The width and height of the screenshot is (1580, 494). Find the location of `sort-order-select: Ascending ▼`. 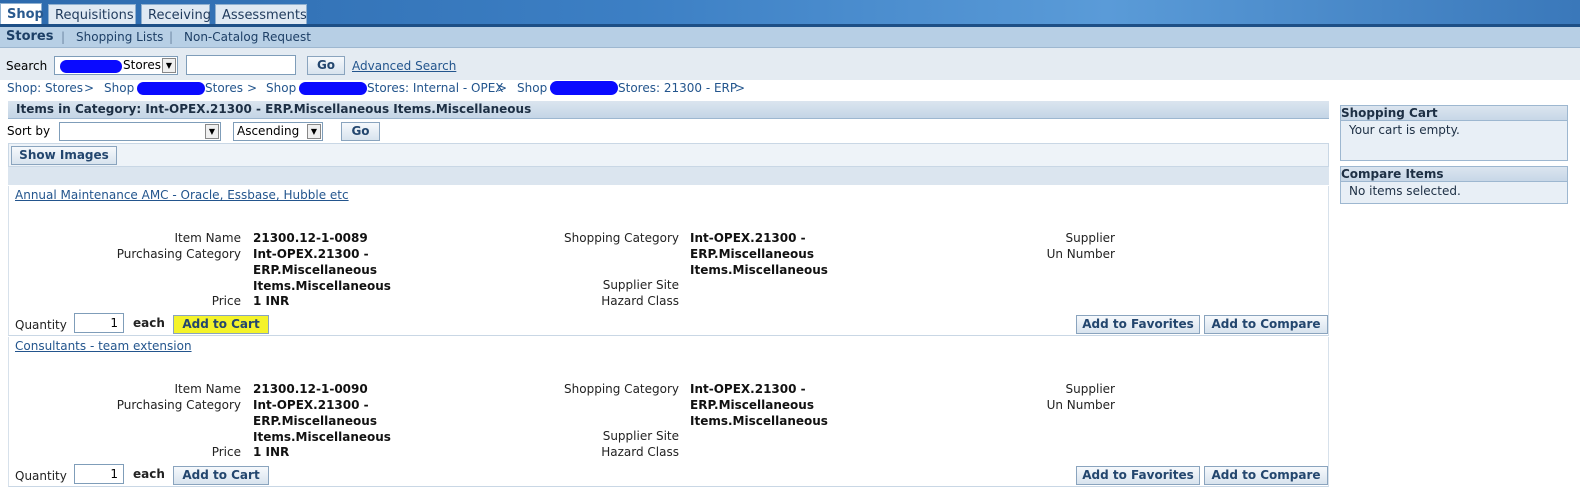

sort-order-select: Ascending ▼ is located at coordinates (278, 131).